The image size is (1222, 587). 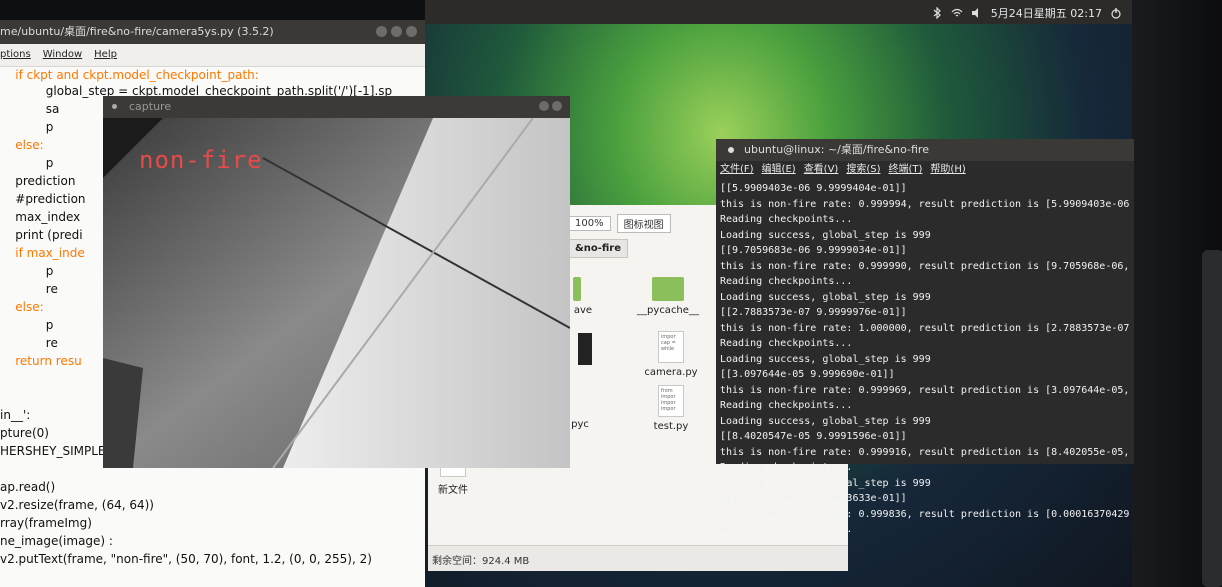 I want to click on terminal-line: [[5.9909403e-06 9.9999404e-01]], so click(x=813, y=188).